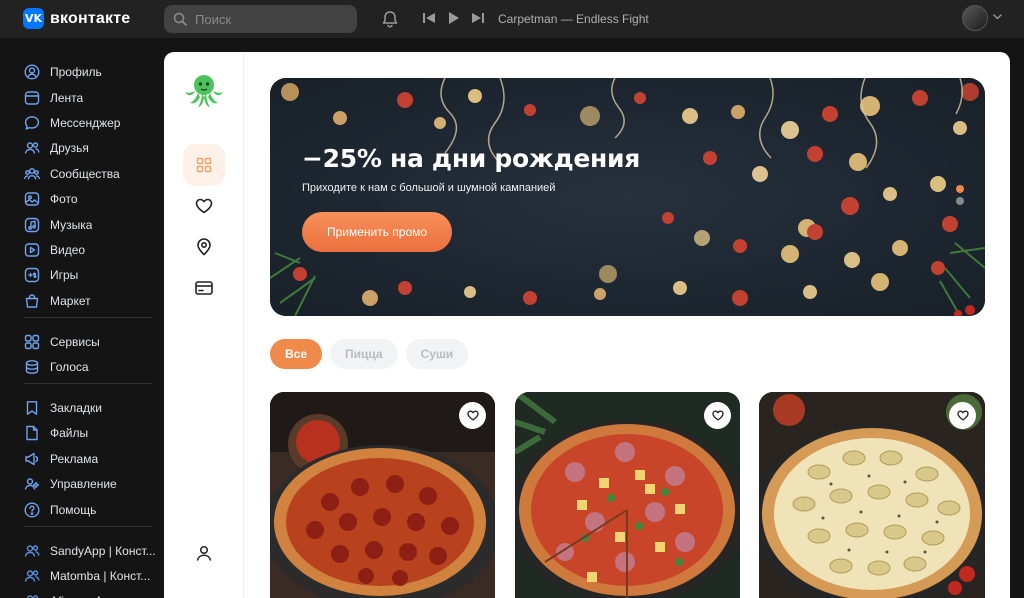 This screenshot has width=1024, height=598. What do you see at coordinates (32, 342) in the screenshot?
I see `services-icon` at bounding box center [32, 342].